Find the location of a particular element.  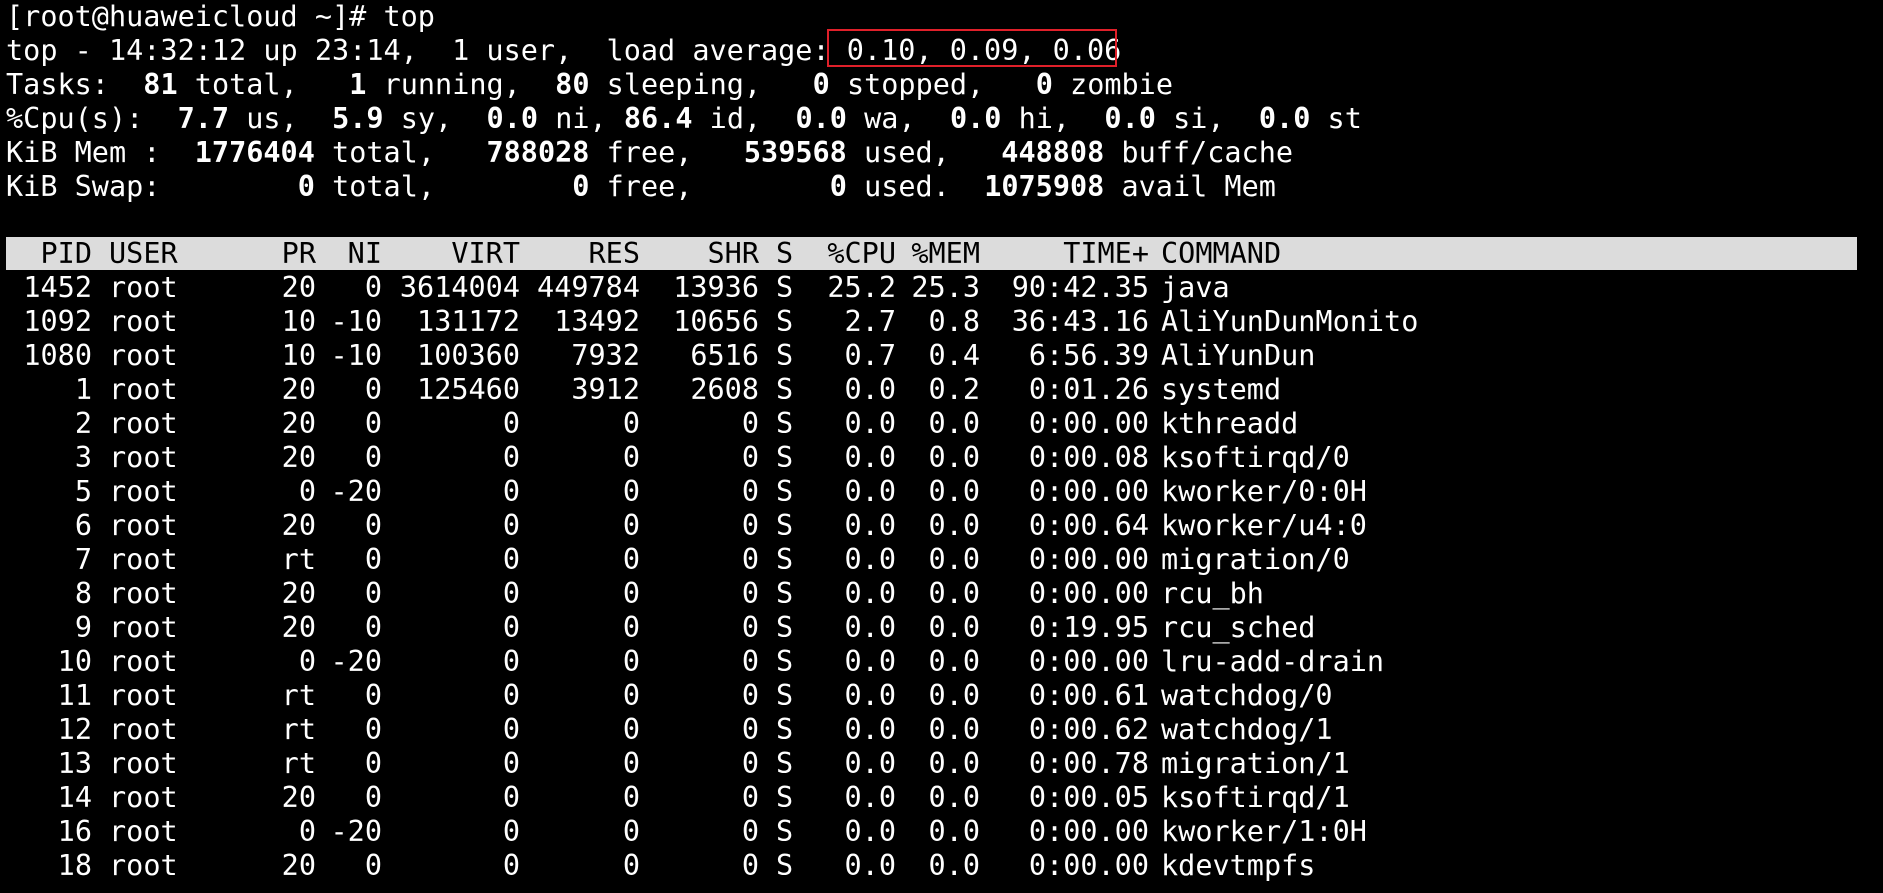

cell-command: ksoftirqd/1 is located at coordinates (1255, 797).